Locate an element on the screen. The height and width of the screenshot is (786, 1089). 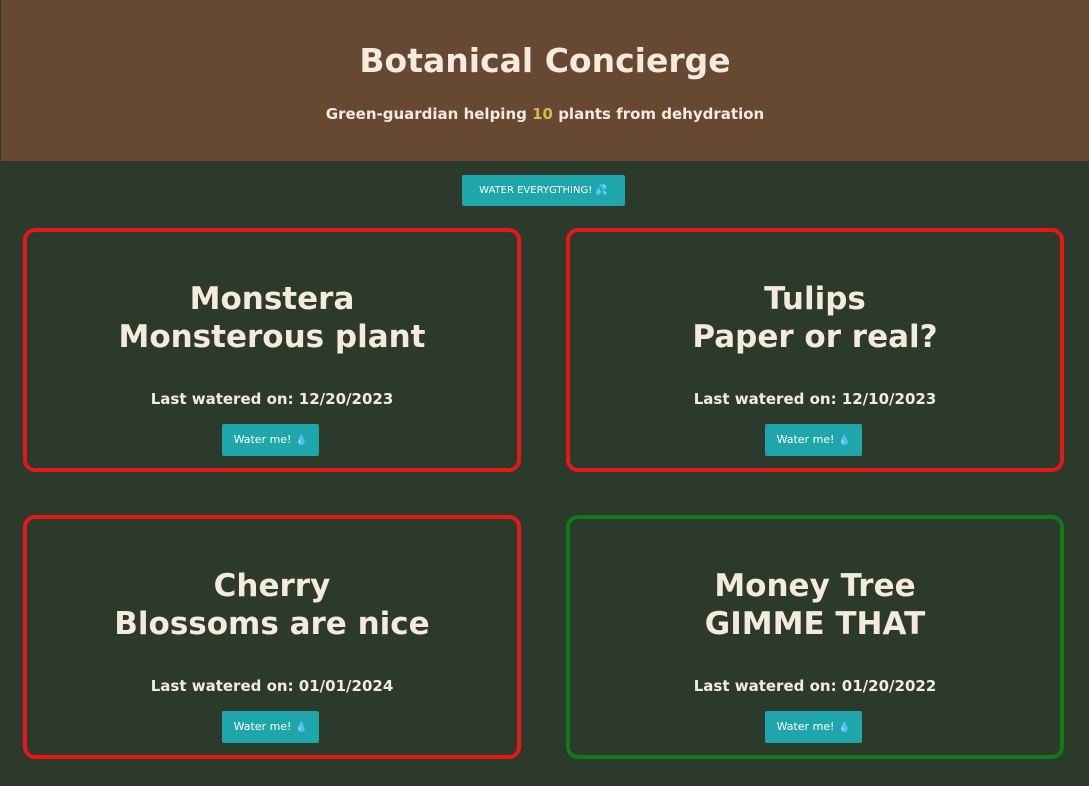
app-title: Botanical Concierge is located at coordinates (545, 60).